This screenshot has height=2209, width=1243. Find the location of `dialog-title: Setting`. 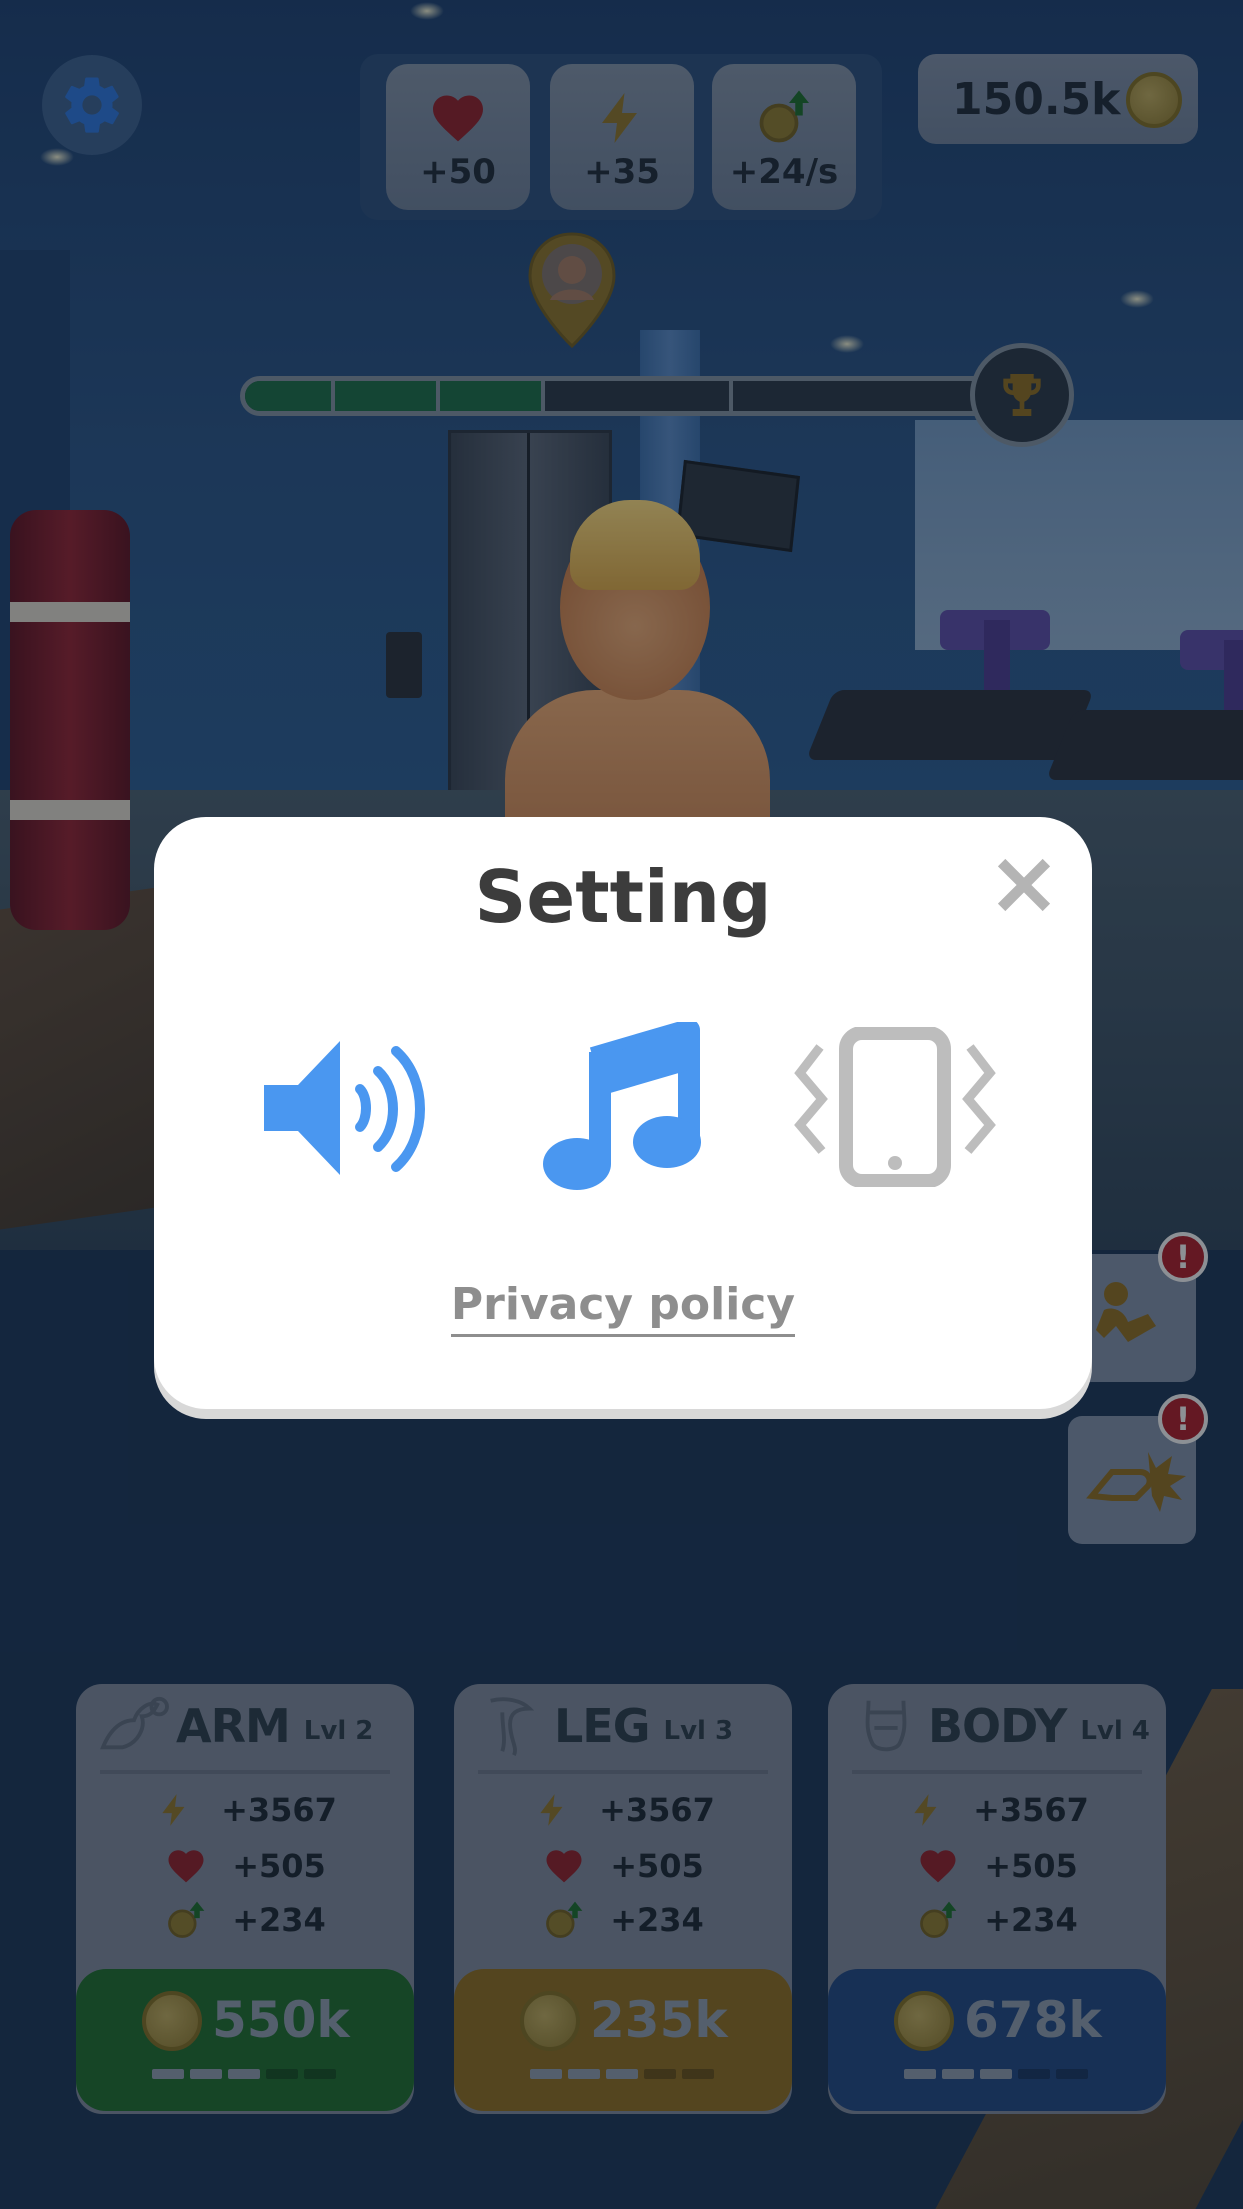

dialog-title: Setting is located at coordinates (623, 897).